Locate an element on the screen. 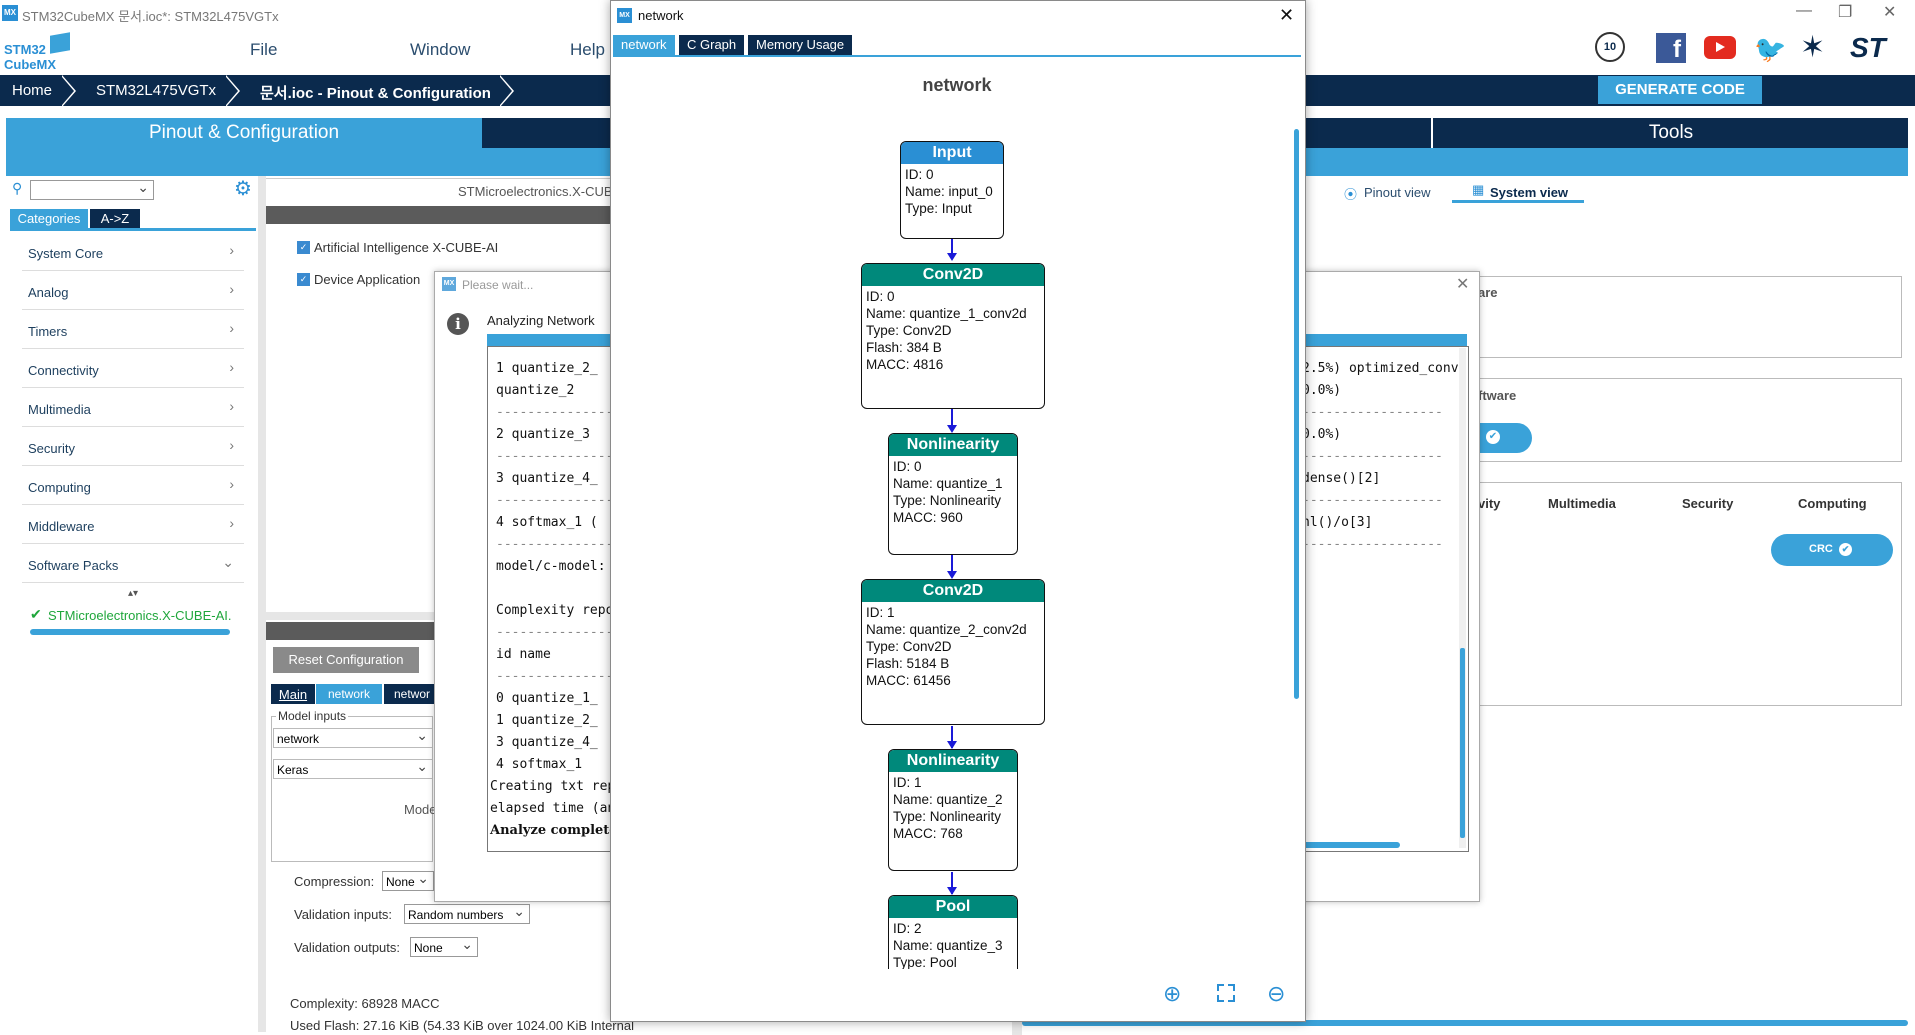 The image size is (1915, 1035). software-toggle-button: ✔ is located at coordinates (1504, 438).